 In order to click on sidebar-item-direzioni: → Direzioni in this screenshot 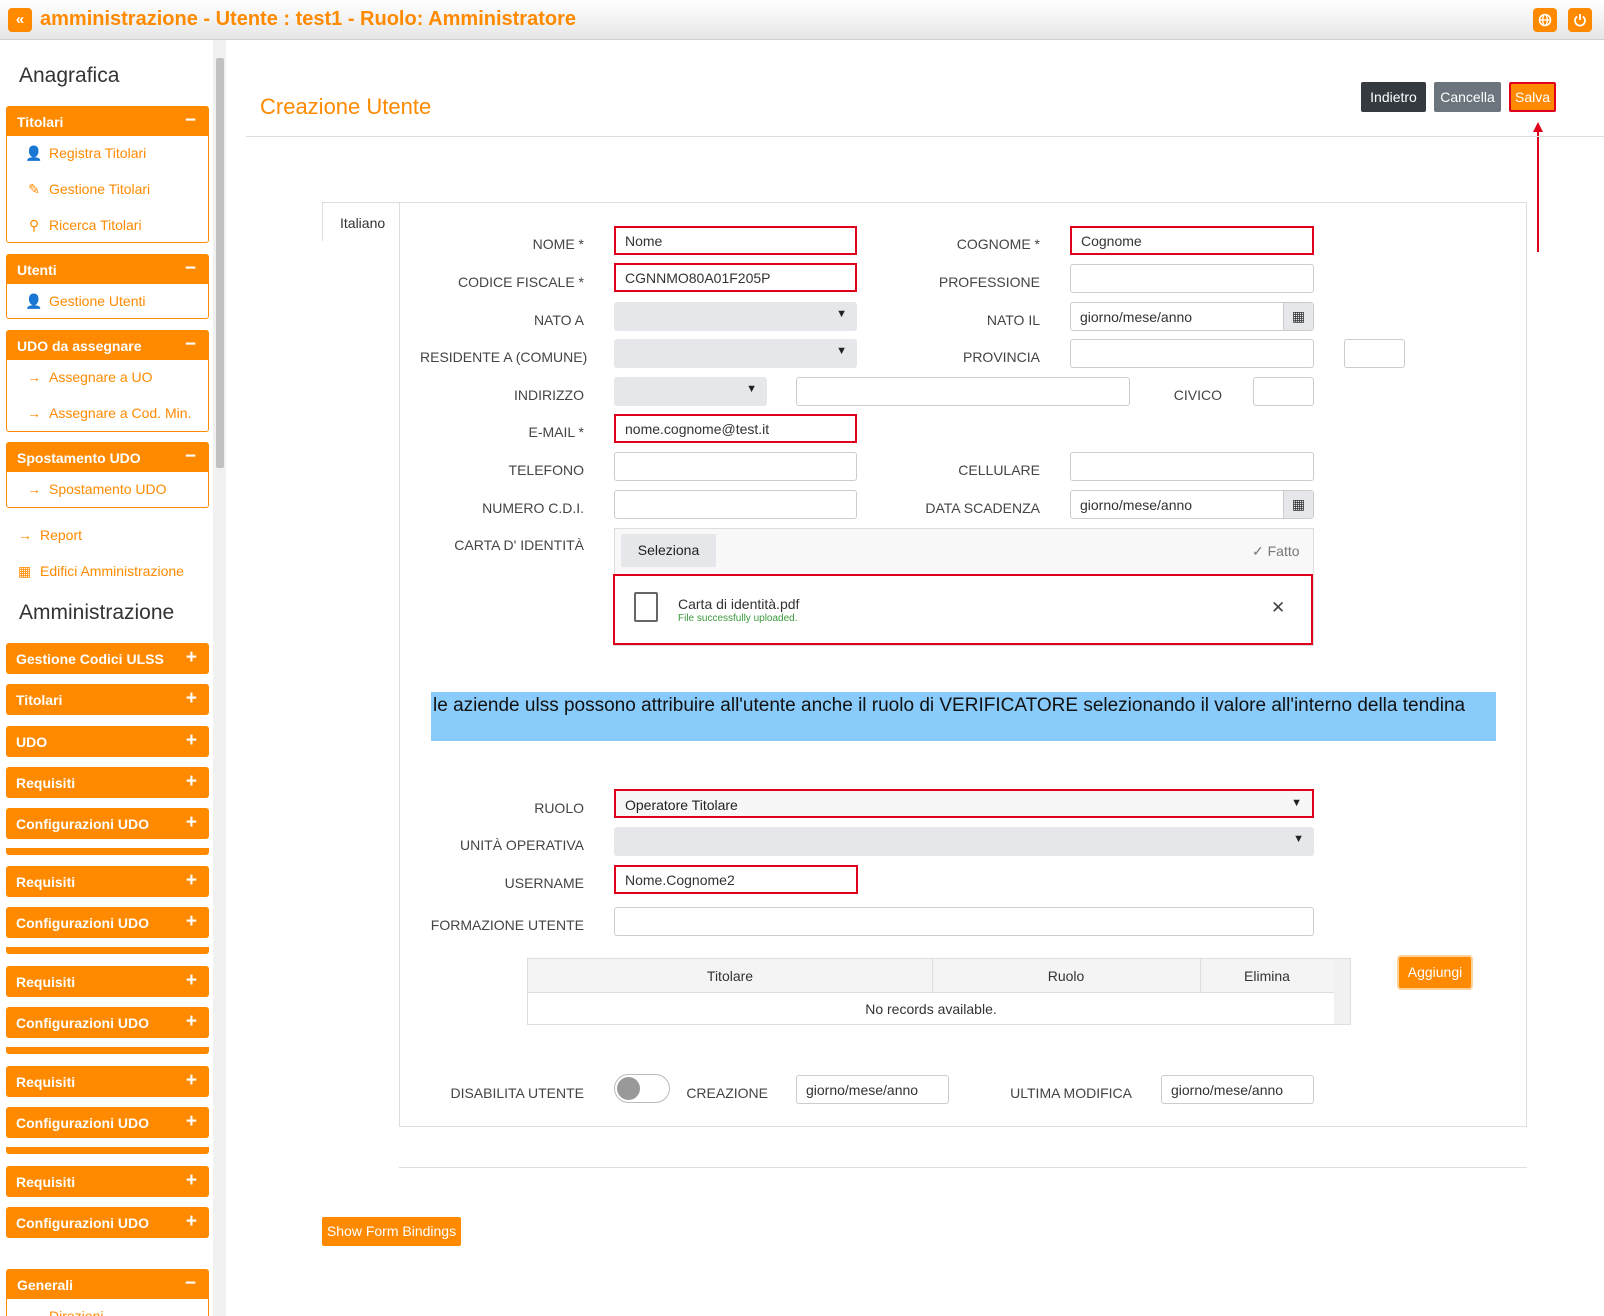, I will do `click(107, 1307)`.